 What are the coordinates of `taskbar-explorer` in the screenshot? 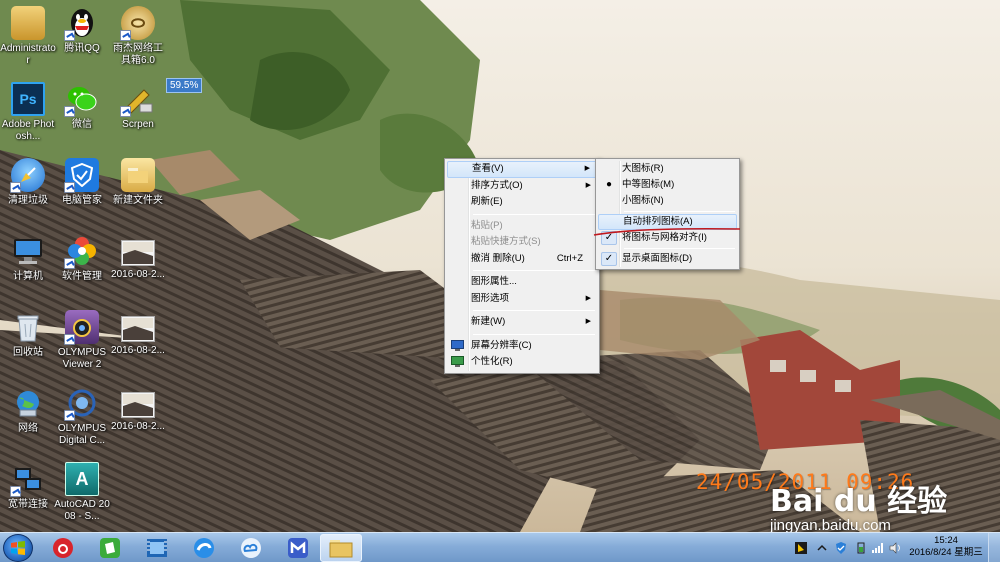 It's located at (341, 548).